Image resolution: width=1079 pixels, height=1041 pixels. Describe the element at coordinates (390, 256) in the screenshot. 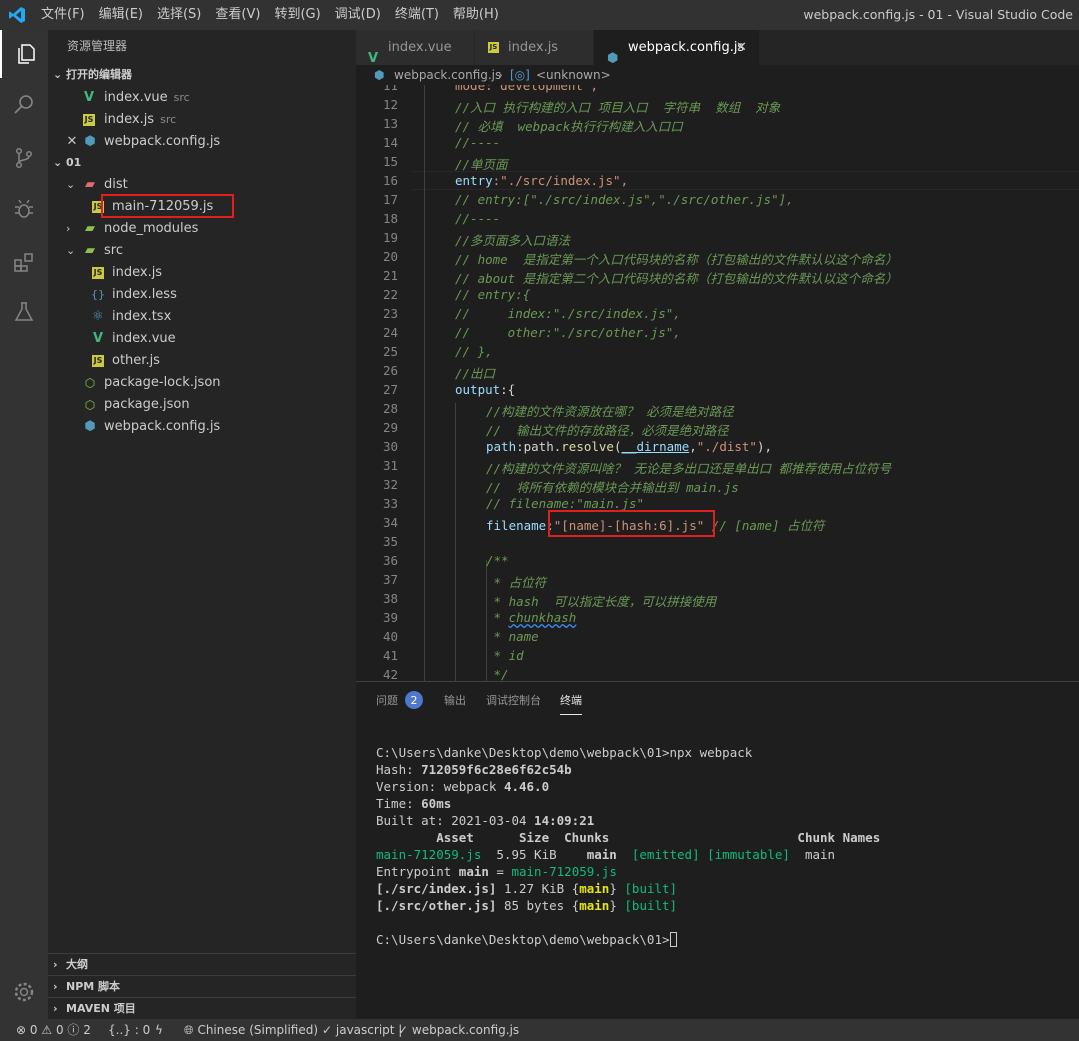

I see `line-number: 20` at that location.